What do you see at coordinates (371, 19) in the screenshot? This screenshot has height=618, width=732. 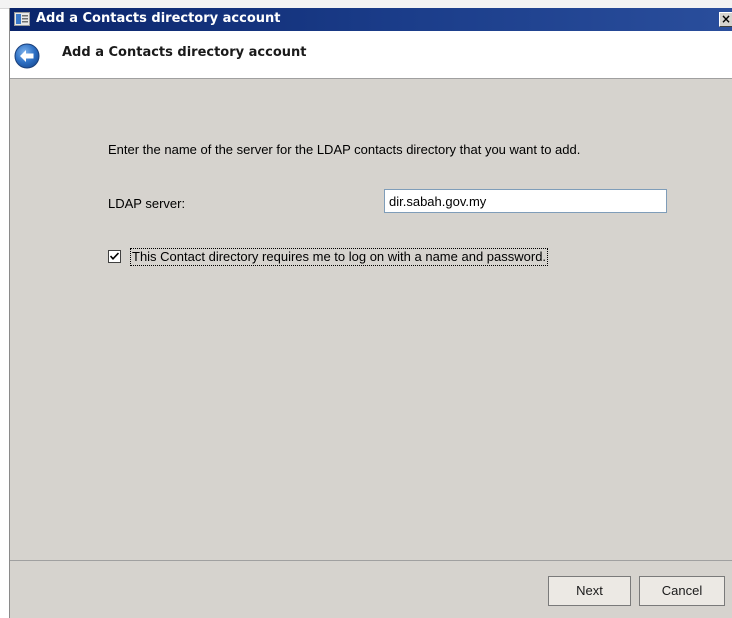 I see `title-bar: Add a Contacts directory account ×` at bounding box center [371, 19].